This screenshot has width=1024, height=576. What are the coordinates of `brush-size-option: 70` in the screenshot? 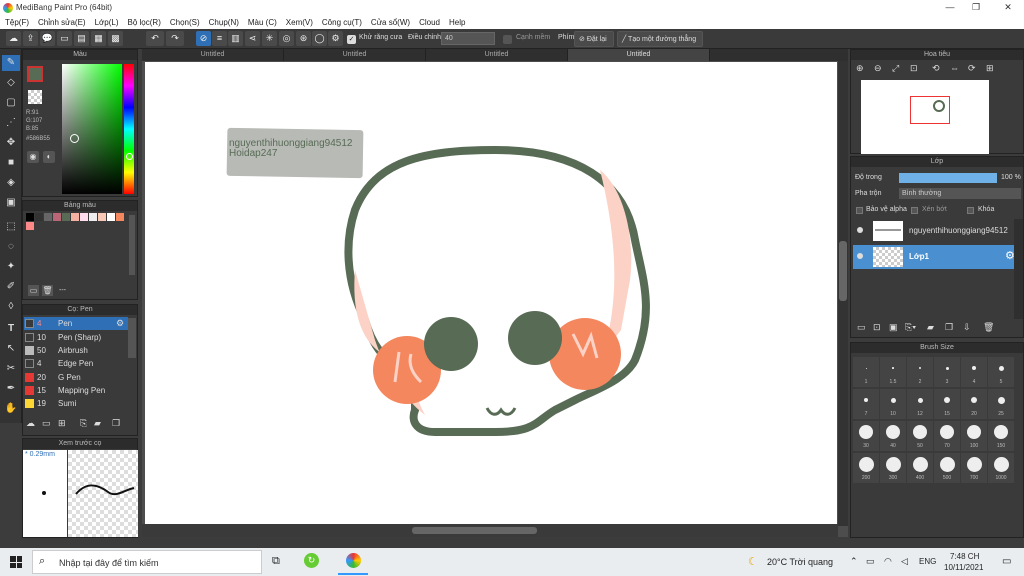 It's located at (947, 436).